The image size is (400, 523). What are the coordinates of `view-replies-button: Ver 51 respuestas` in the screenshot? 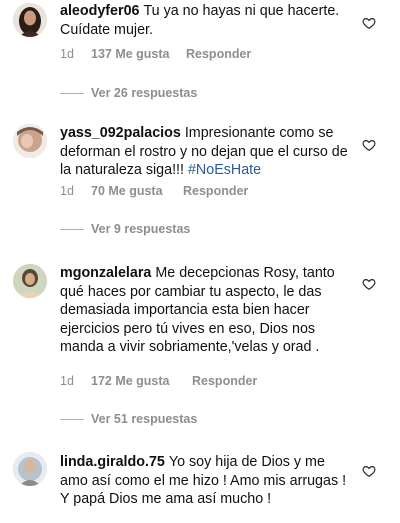 It's located at (128, 419).